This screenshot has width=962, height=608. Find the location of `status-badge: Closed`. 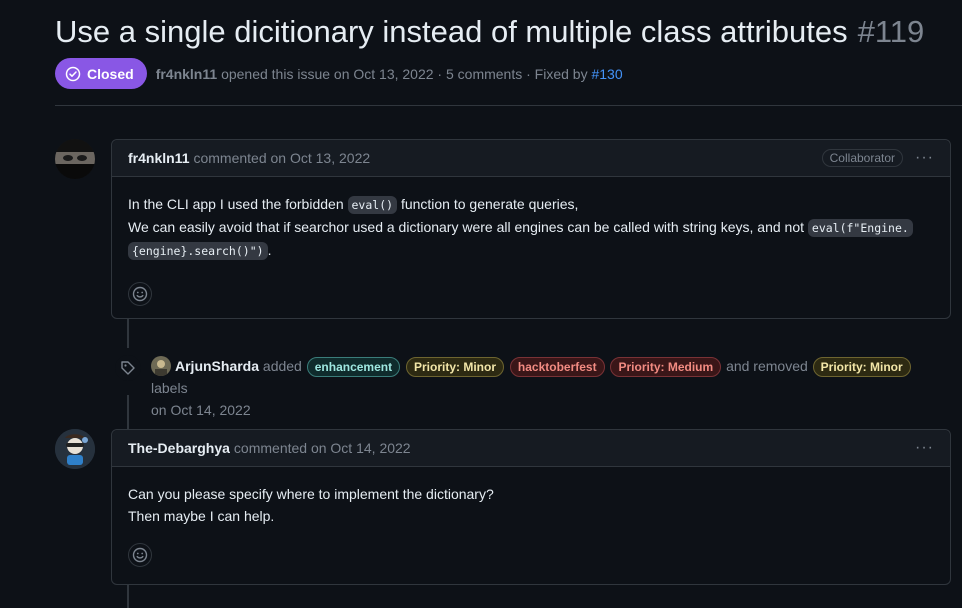

status-badge: Closed is located at coordinates (101, 73).